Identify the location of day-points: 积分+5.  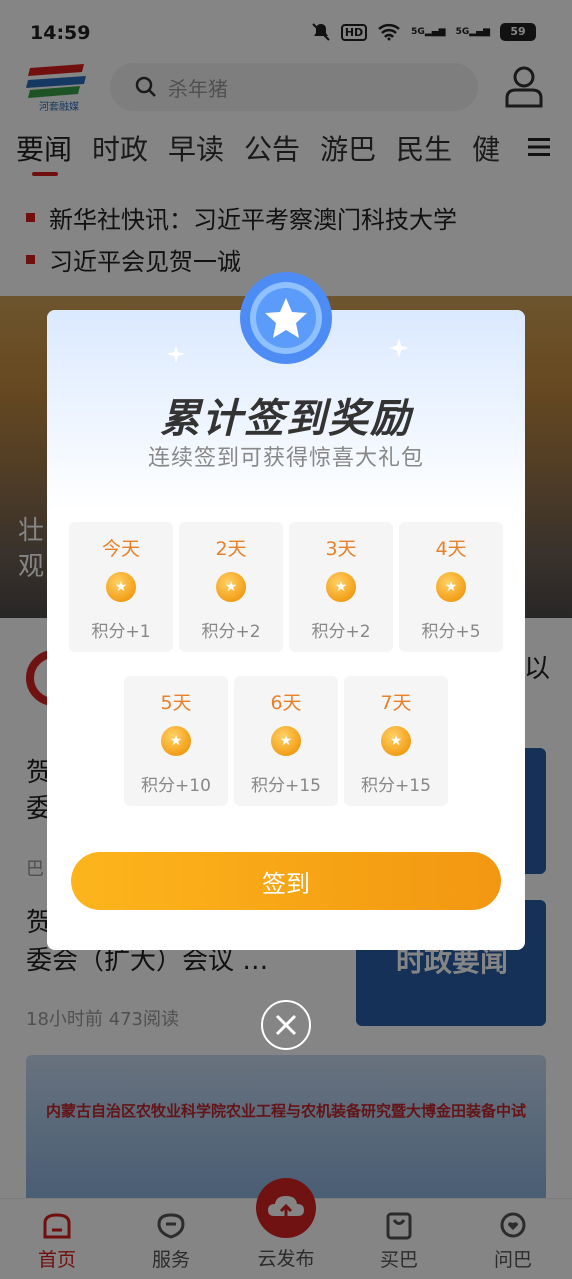
(451, 632).